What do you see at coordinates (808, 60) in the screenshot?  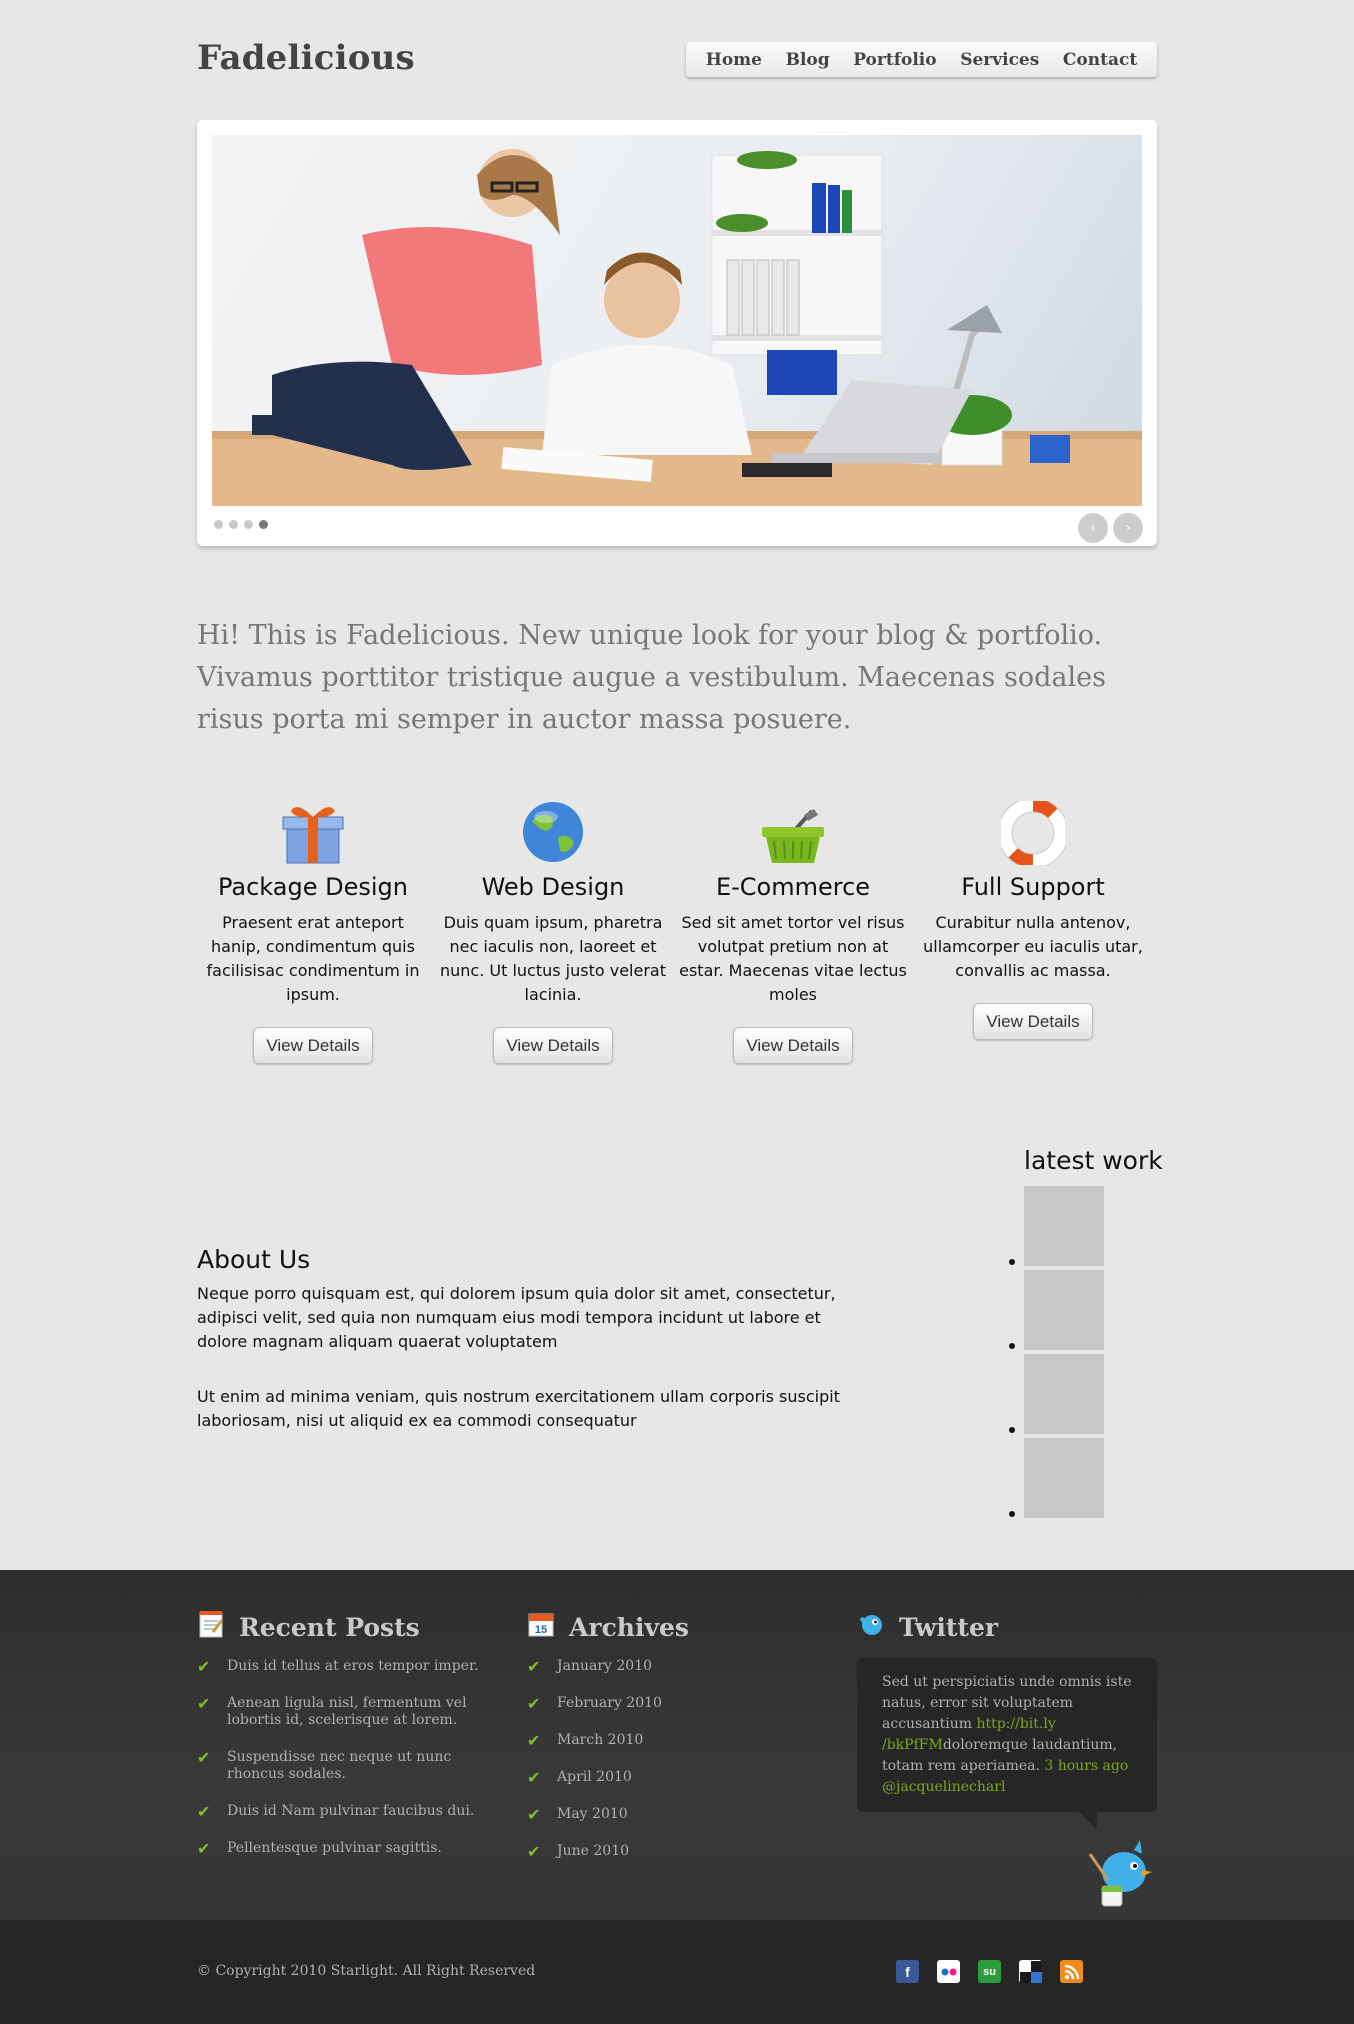 I see `nav-blog: Blog` at bounding box center [808, 60].